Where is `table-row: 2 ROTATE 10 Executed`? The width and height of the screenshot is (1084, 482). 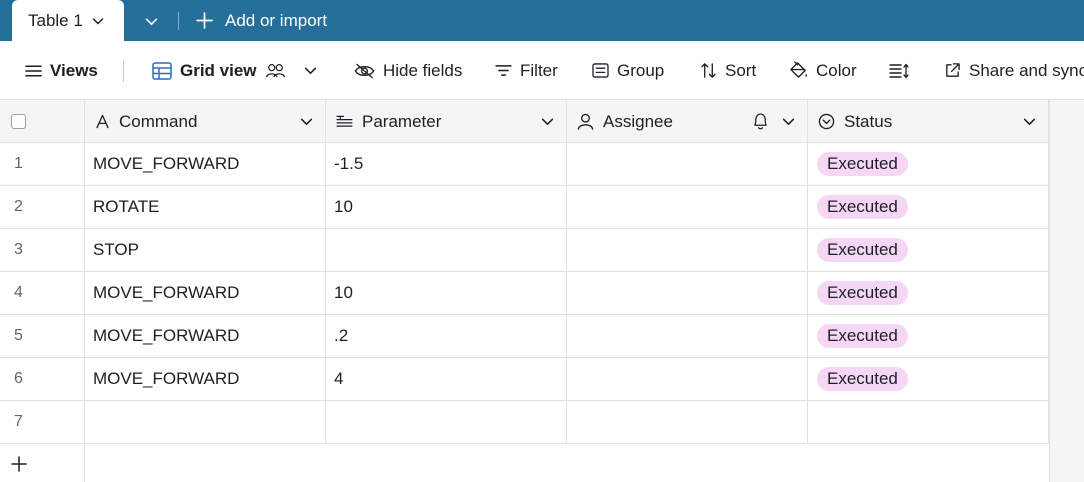 table-row: 2 ROTATE 10 Executed is located at coordinates (524, 207).